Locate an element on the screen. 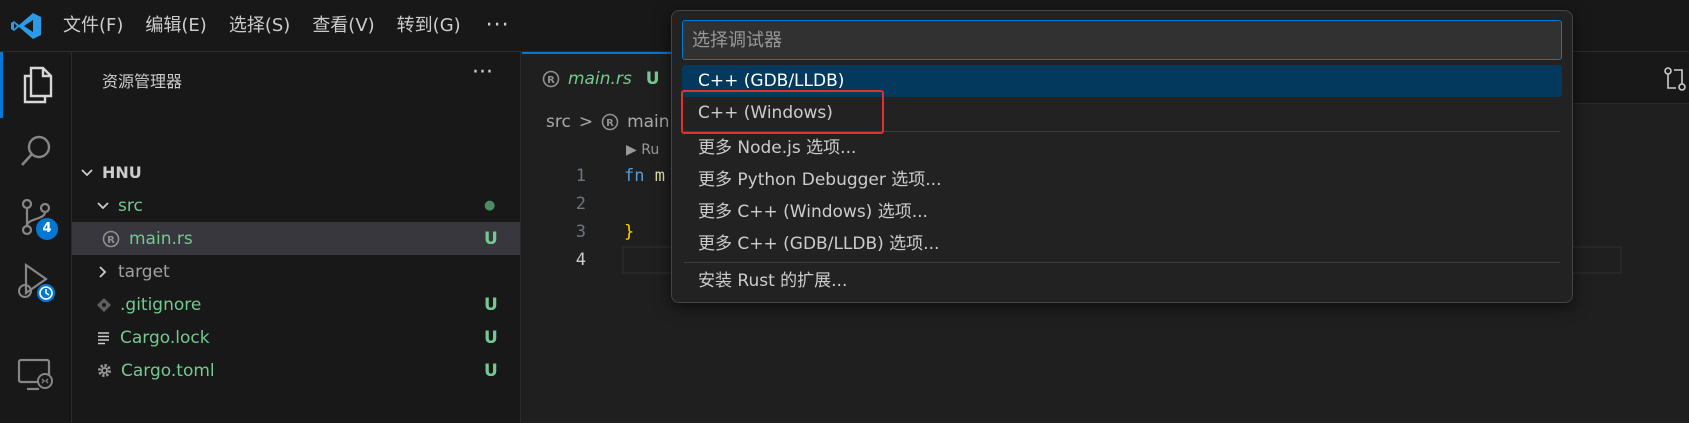 The image size is (1689, 423). tree-label: target is located at coordinates (144, 271).